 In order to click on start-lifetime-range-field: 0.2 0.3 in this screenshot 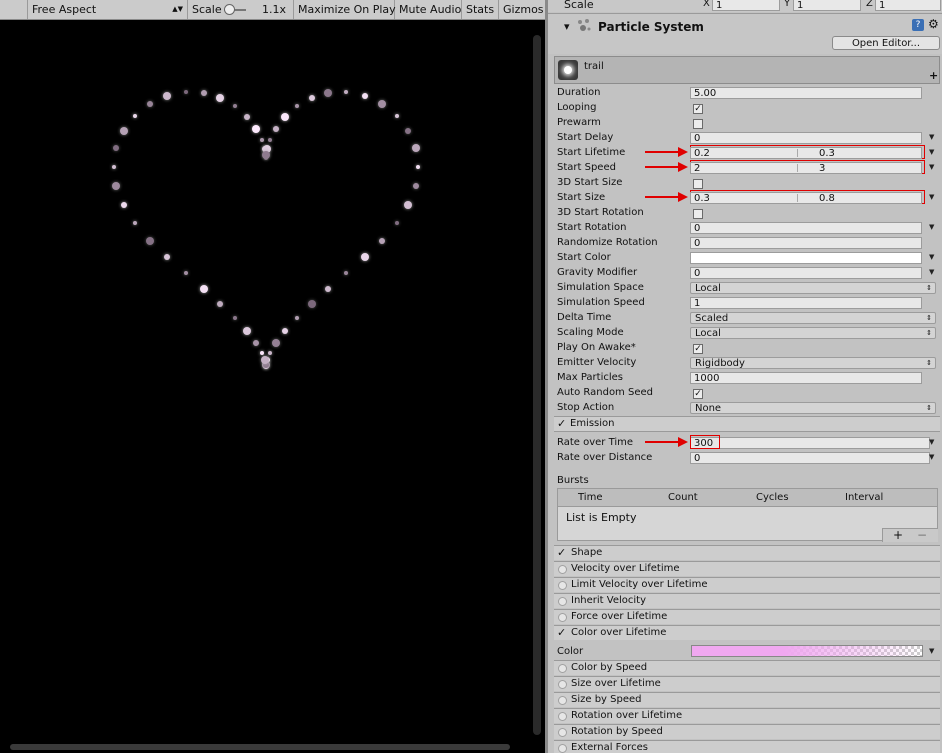, I will do `click(806, 153)`.